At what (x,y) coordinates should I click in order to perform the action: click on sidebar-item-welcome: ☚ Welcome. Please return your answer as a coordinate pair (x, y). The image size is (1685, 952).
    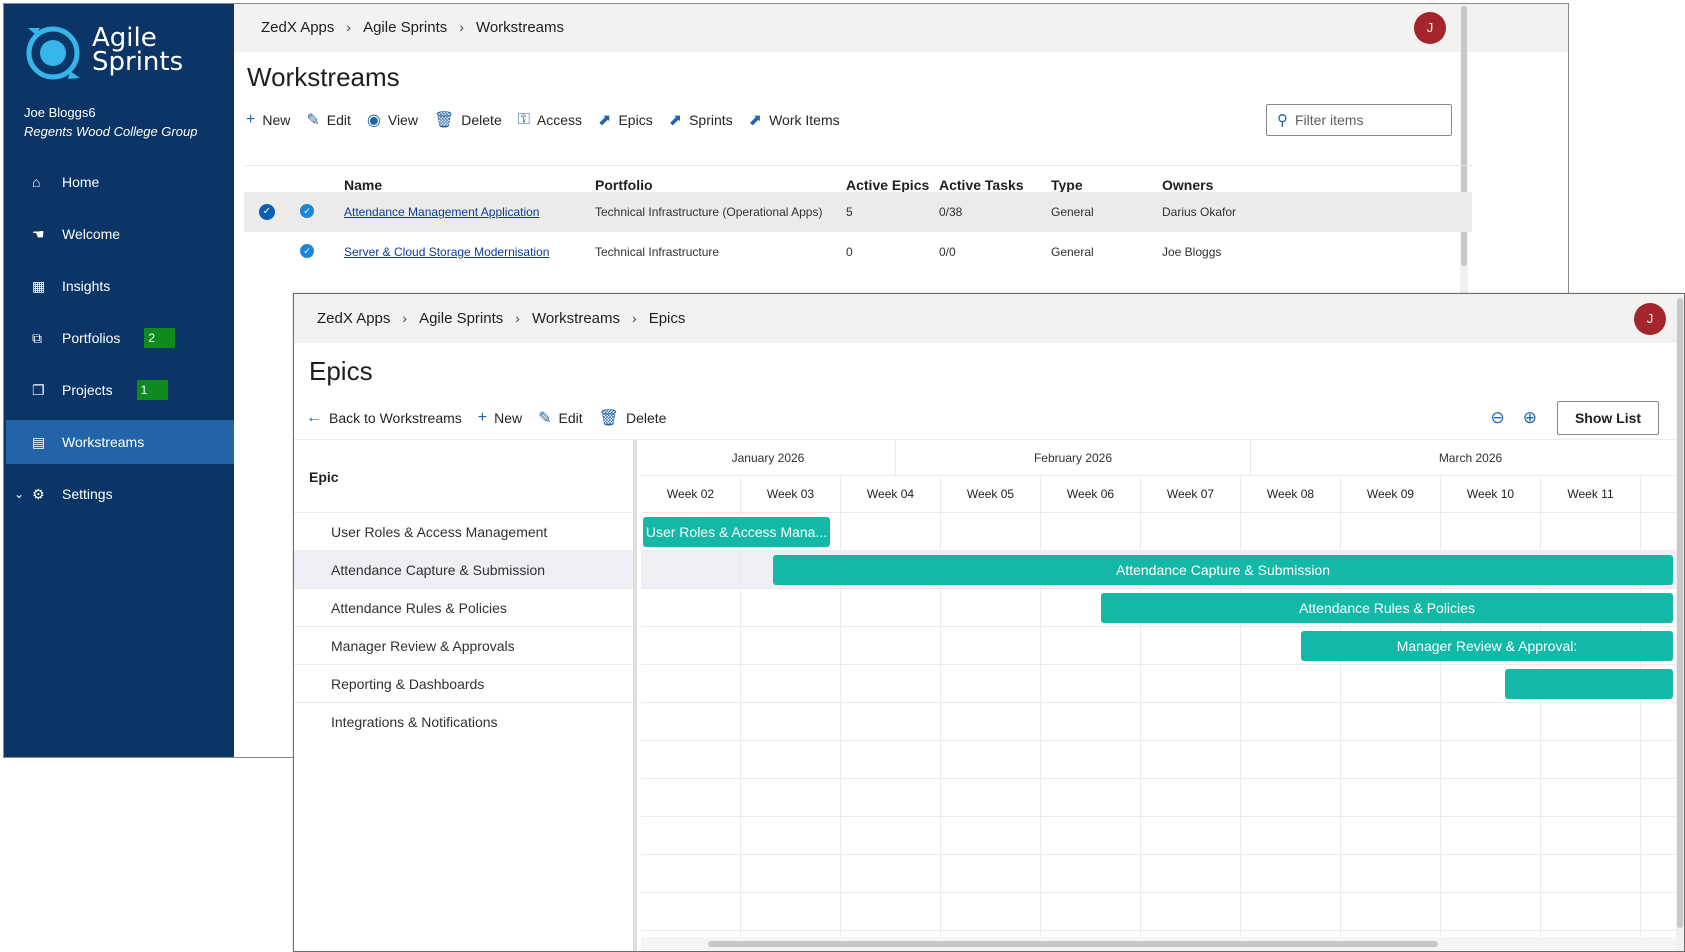
    Looking at the image, I should click on (120, 234).